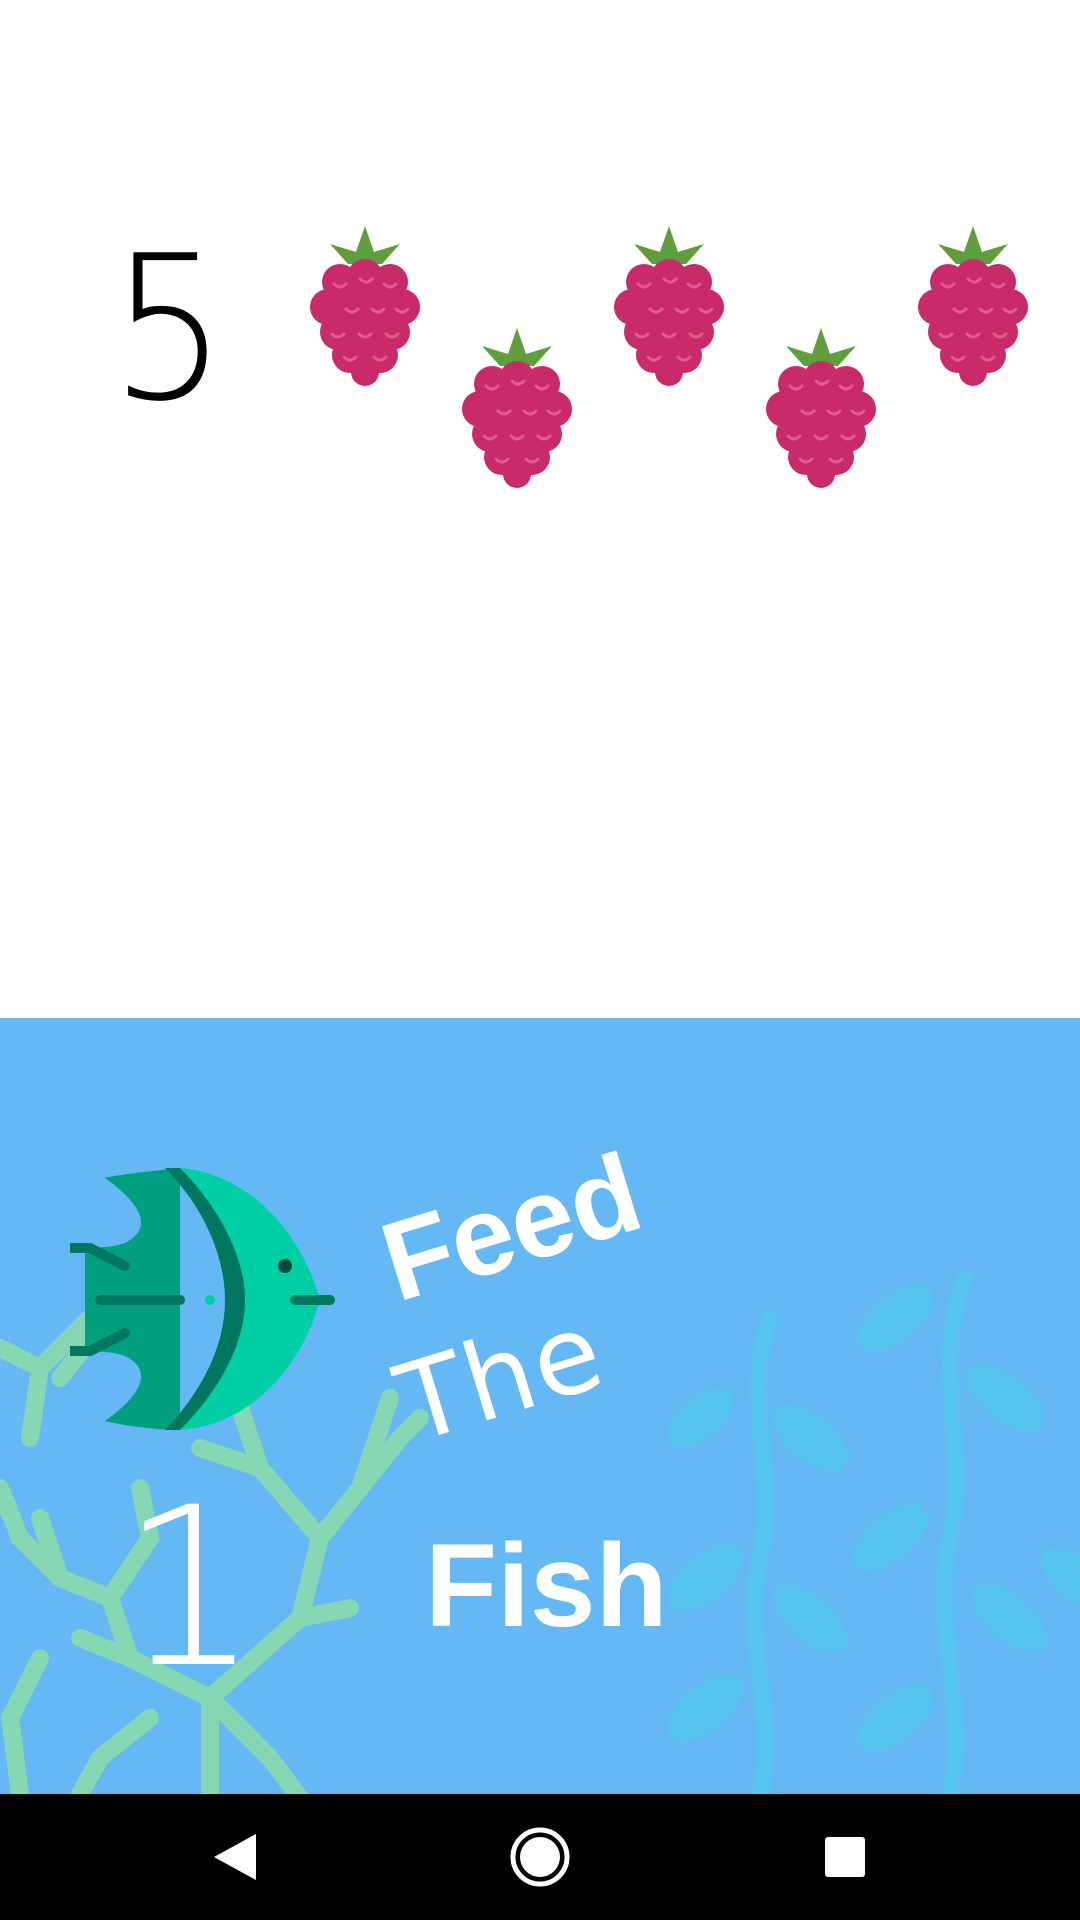 Image resolution: width=1080 pixels, height=1920 pixels. What do you see at coordinates (546, 1586) in the screenshot?
I see `title-word-fish: Fish` at bounding box center [546, 1586].